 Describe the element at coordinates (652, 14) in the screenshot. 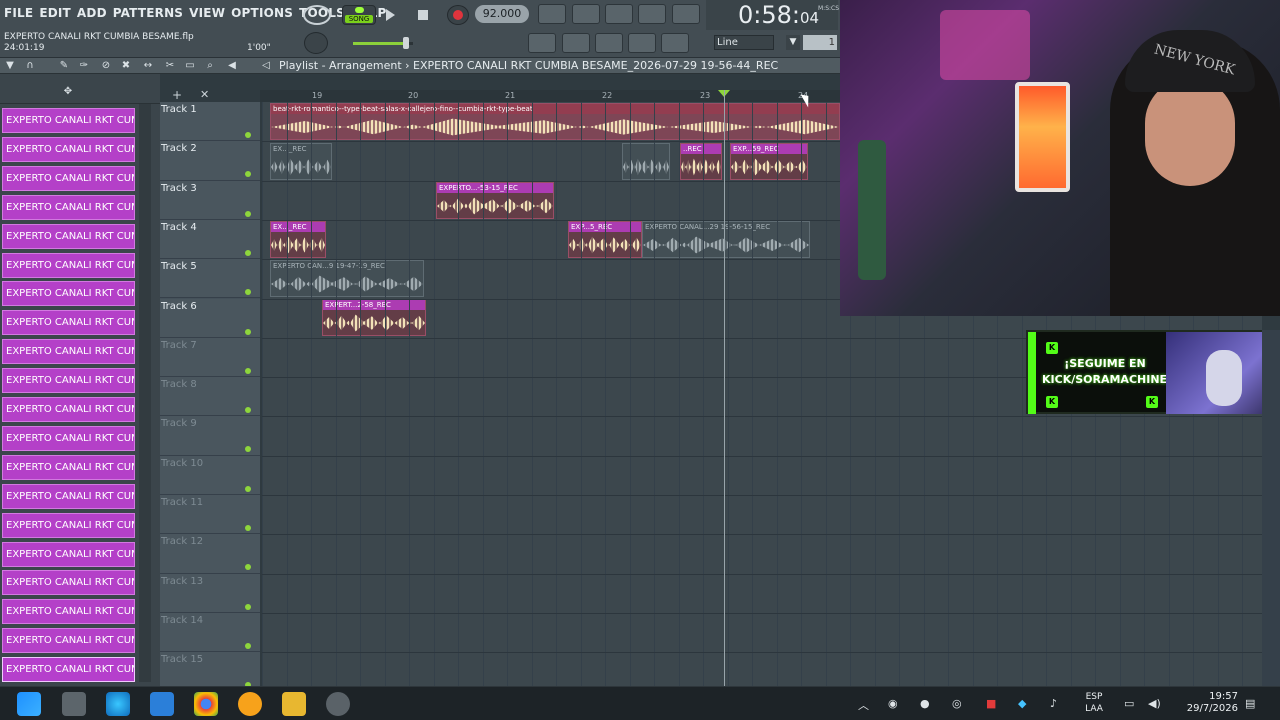

I see `step-edit-icon` at that location.